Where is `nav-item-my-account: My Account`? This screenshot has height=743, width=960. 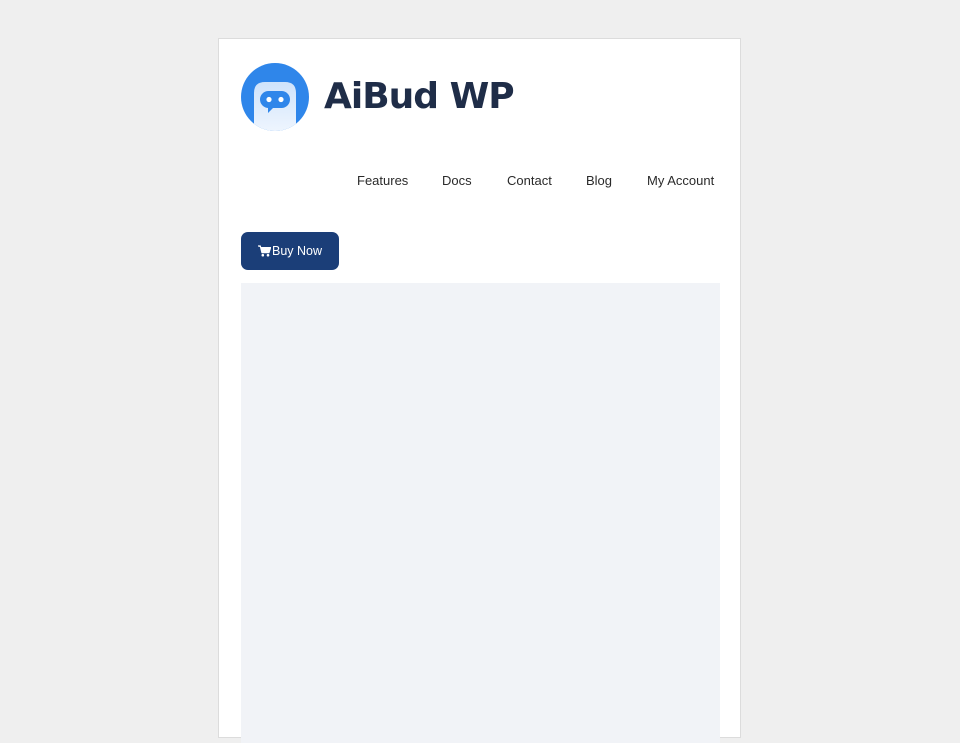
nav-item-my-account: My Account is located at coordinates (680, 181).